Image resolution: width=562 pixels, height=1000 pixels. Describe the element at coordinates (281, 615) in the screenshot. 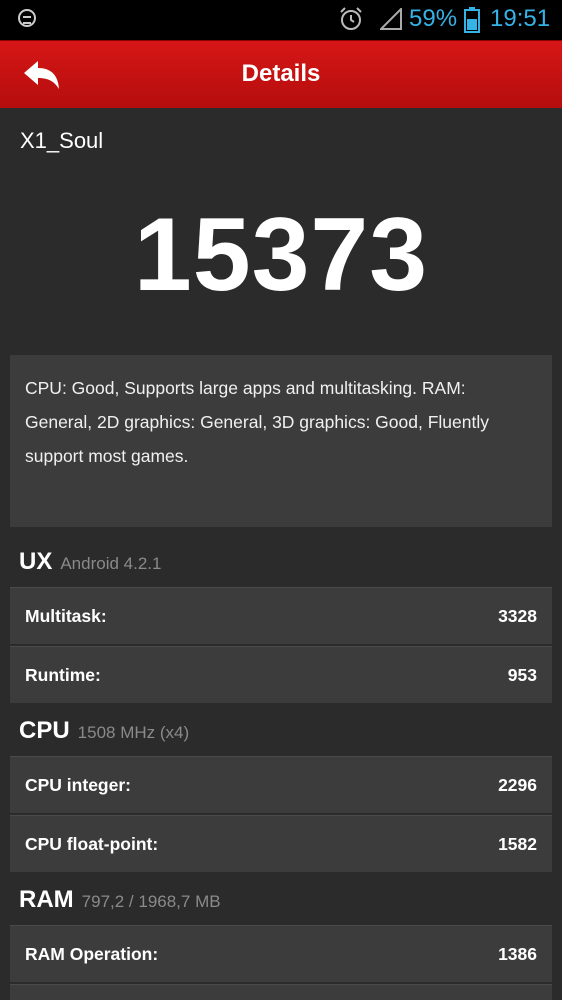

I see `table-row: Multitask: 3328` at that location.